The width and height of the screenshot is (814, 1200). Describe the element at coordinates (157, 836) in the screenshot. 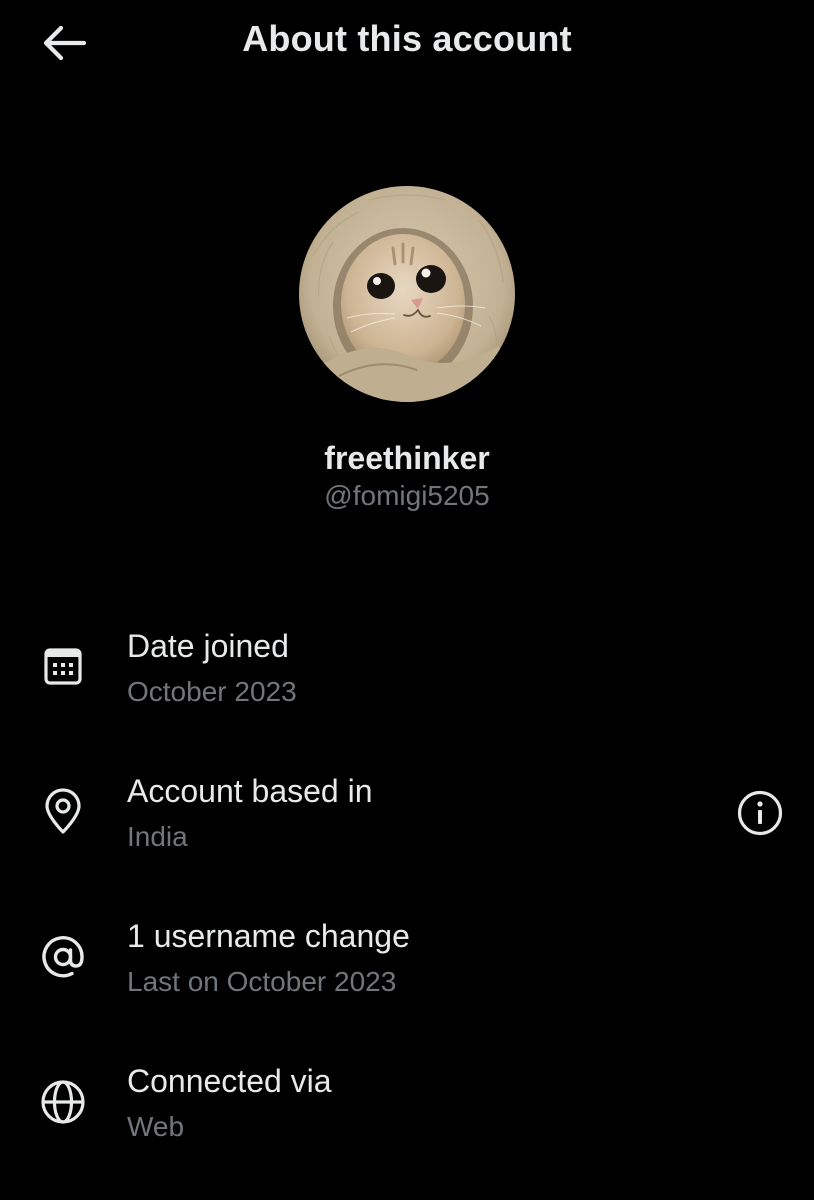

I see `row-subtitle: India` at that location.